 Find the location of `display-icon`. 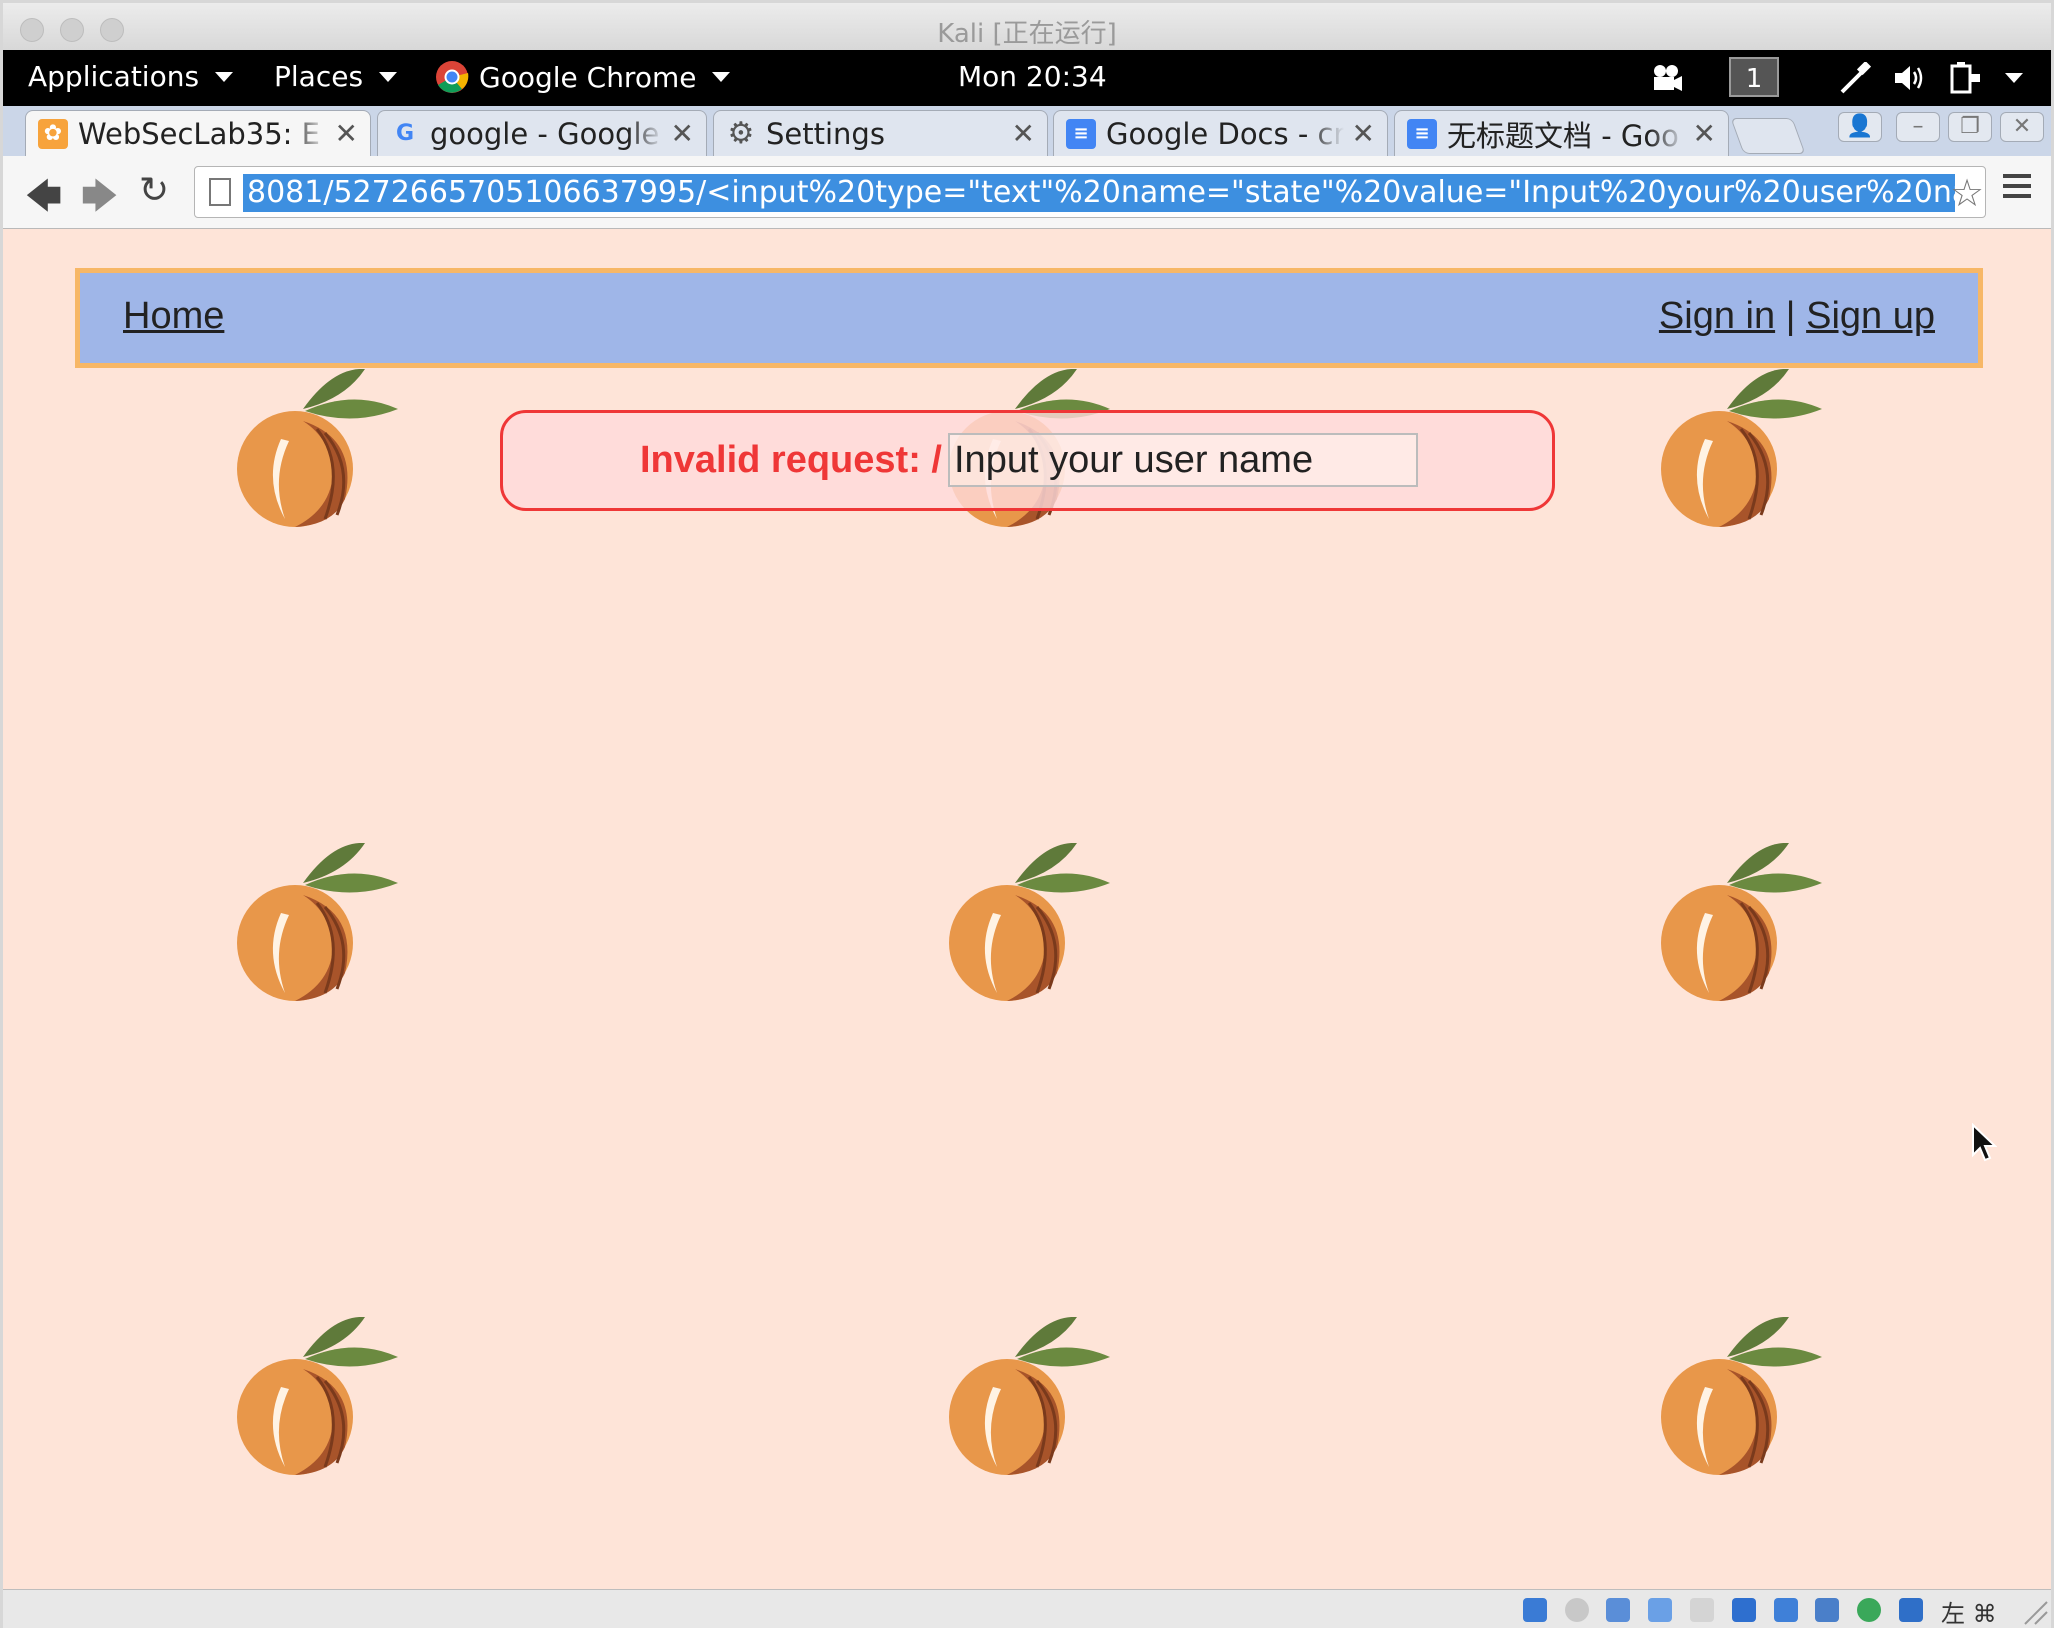

display-icon is located at coordinates (1744, 1610).